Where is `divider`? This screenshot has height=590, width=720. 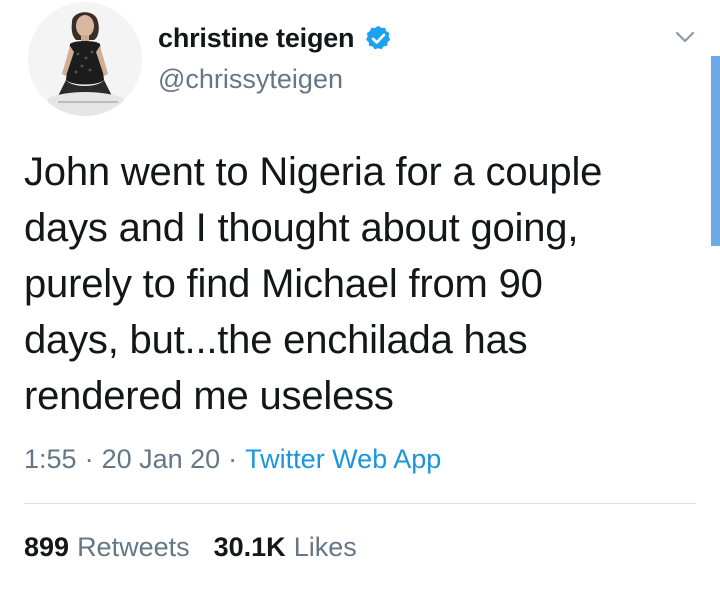 divider is located at coordinates (360, 503).